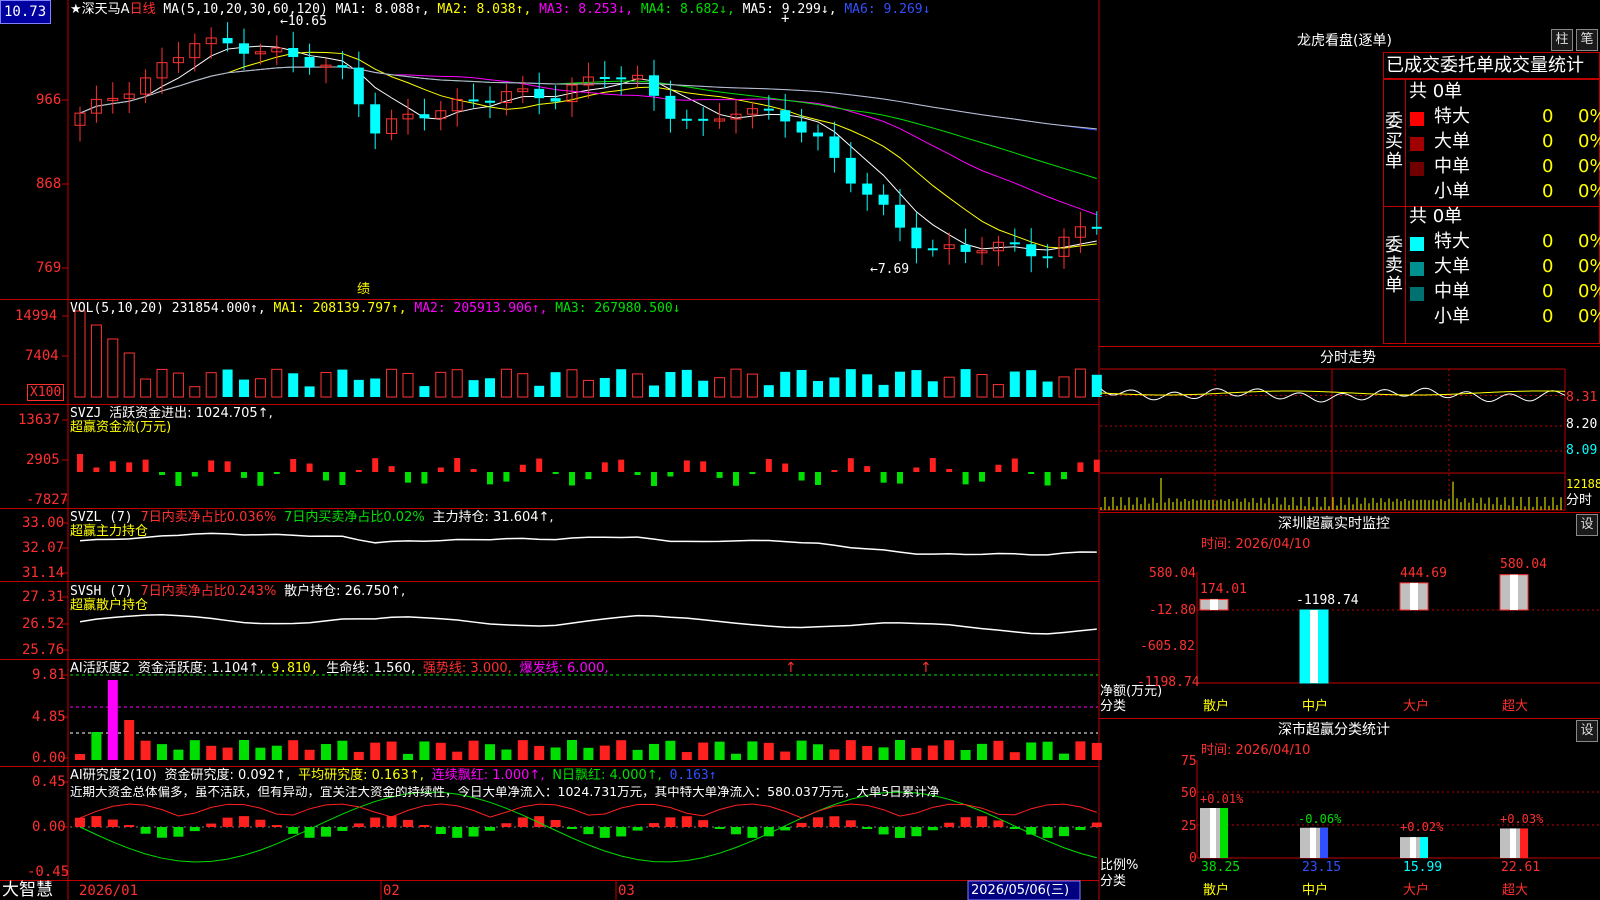  Describe the element at coordinates (364, 289) in the screenshot. I see `earnings-marker: 绩` at that location.